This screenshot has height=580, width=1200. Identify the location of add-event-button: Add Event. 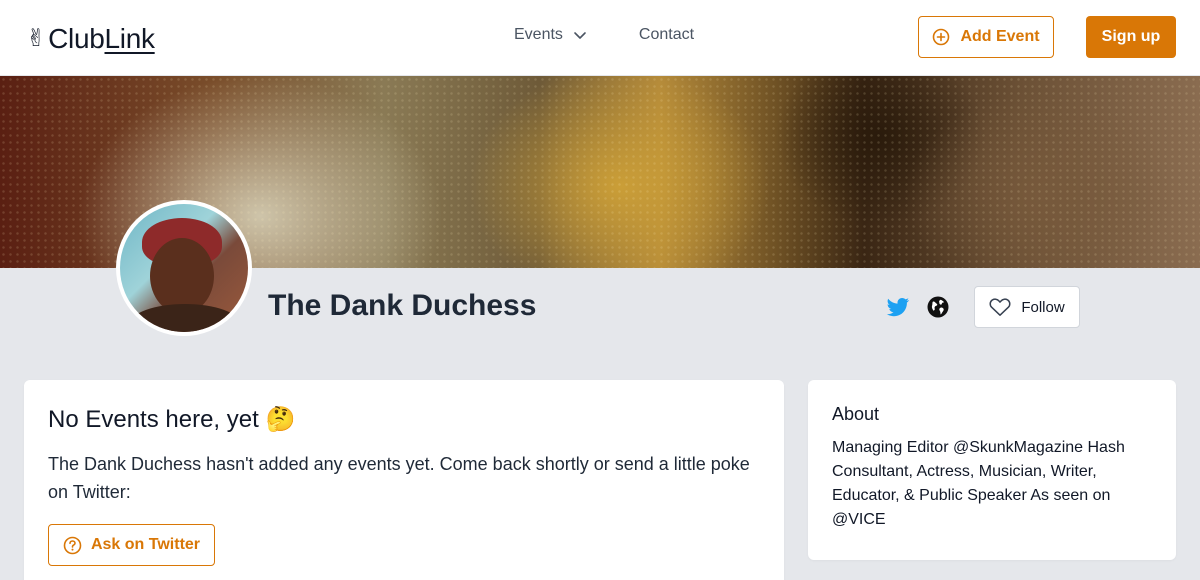
(986, 37).